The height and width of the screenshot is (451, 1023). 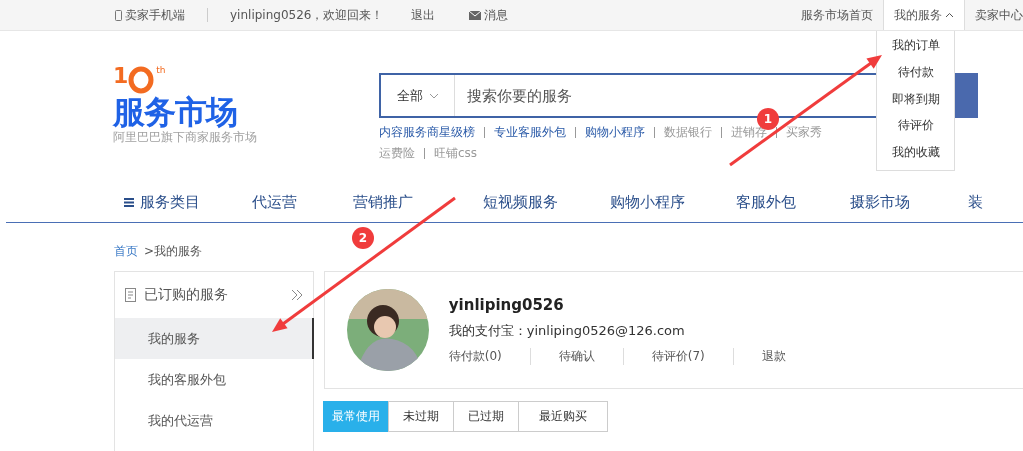 What do you see at coordinates (673, 202) in the screenshot?
I see `nav-link: 购物小程序` at bounding box center [673, 202].